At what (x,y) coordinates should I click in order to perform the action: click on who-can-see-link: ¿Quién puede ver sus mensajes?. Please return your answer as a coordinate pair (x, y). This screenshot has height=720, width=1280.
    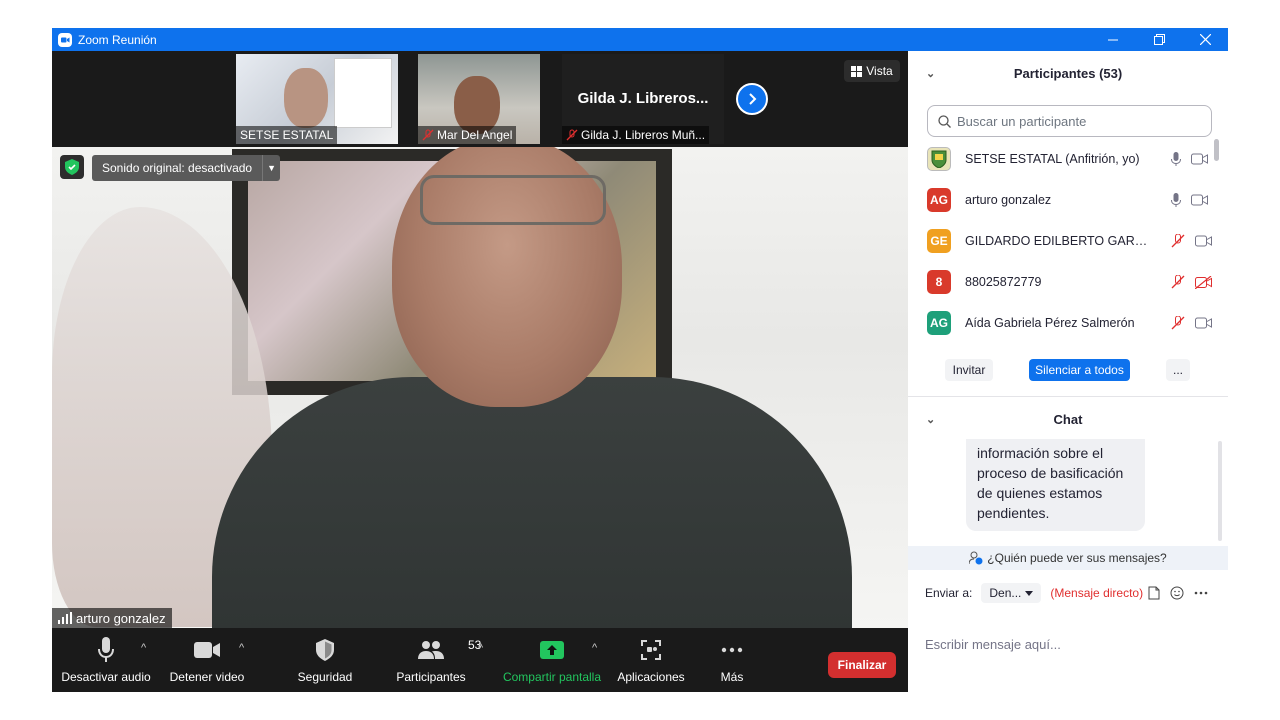
    Looking at the image, I should click on (1068, 558).